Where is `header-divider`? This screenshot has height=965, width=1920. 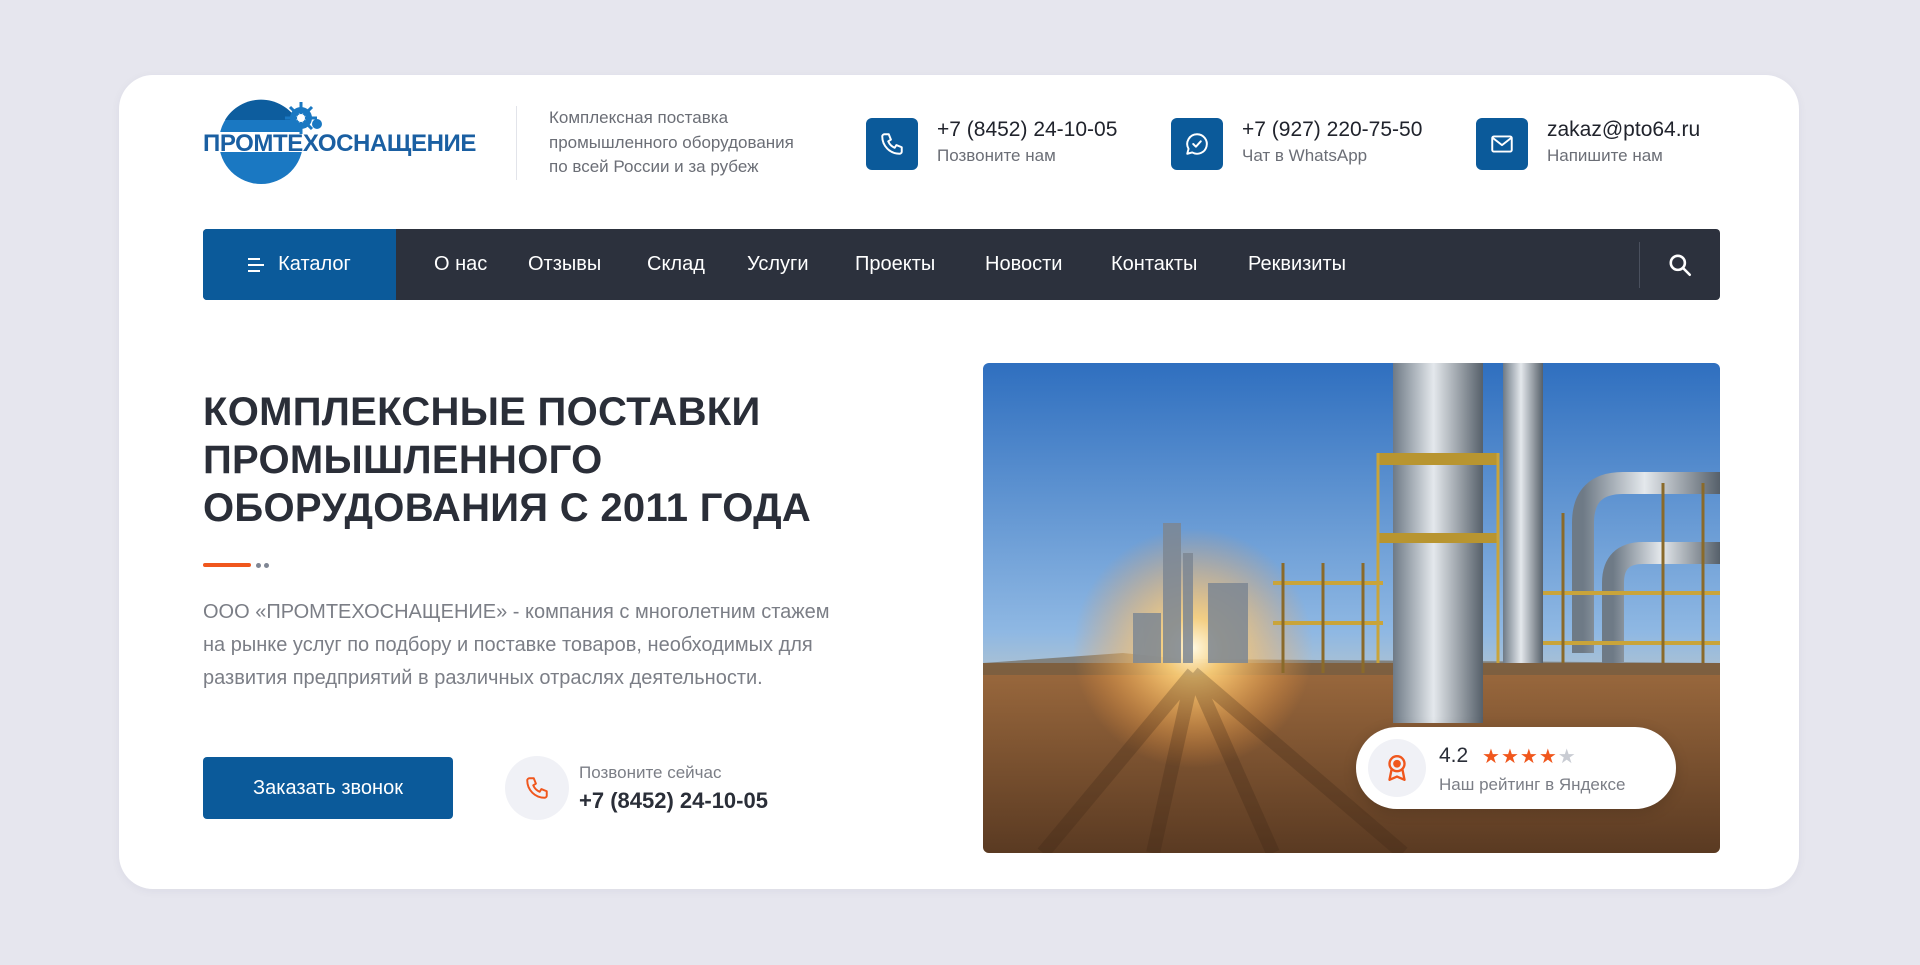 header-divider is located at coordinates (516, 143).